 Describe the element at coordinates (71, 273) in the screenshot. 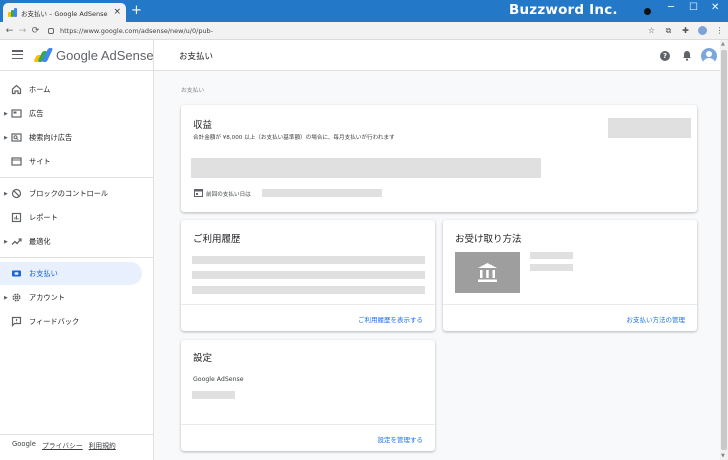

I see `sidebar-item-payments: お支払い` at that location.